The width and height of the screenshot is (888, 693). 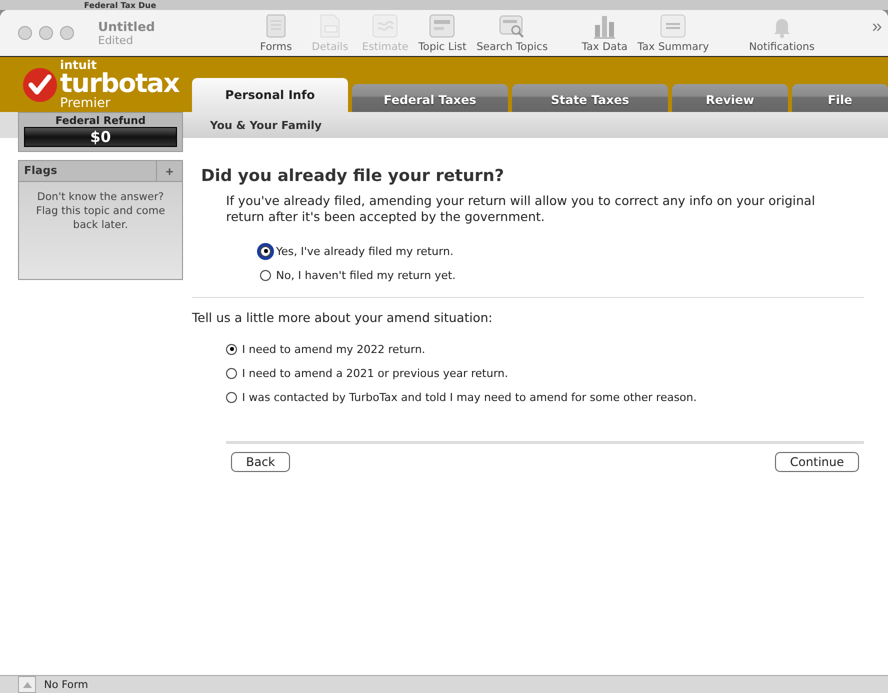 What do you see at coordinates (79, 65) in the screenshot?
I see `brand-name: intuit` at bounding box center [79, 65].